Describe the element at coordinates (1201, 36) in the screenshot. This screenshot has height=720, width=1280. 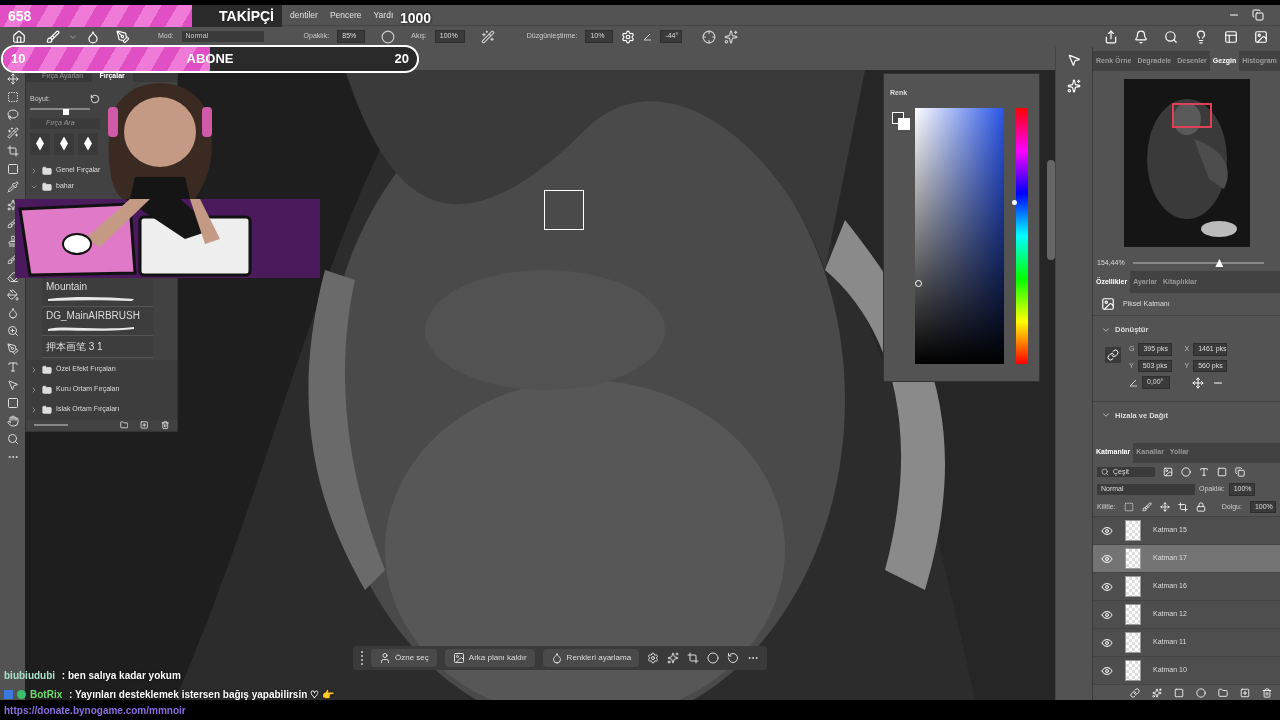
I see `lightbulb-icon` at that location.